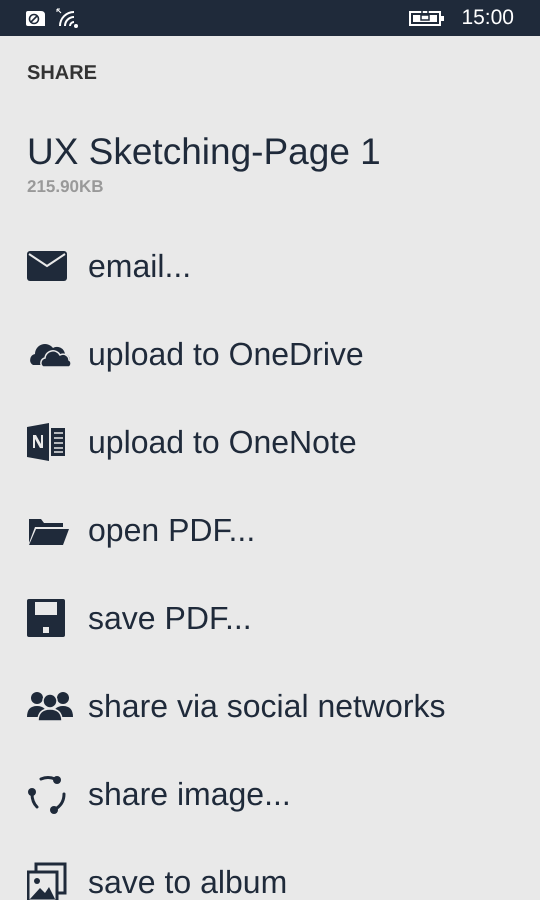  What do you see at coordinates (270, 354) in the screenshot?
I see `share-action: upload to OneDrive` at bounding box center [270, 354].